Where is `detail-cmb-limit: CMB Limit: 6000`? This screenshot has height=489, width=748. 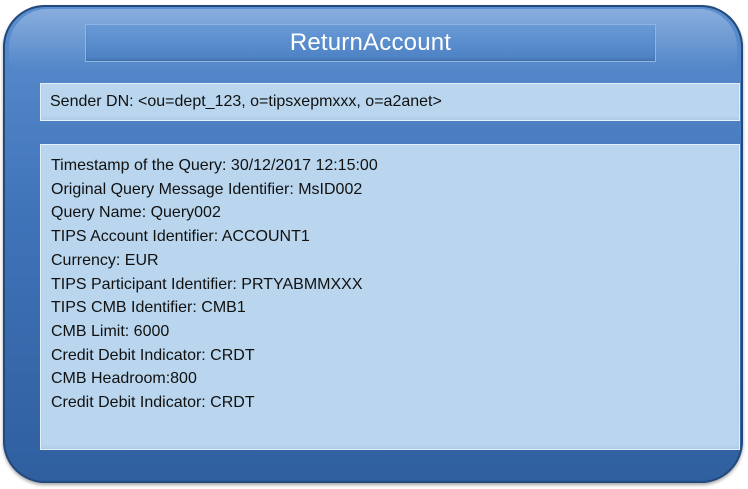
detail-cmb-limit: CMB Limit: 6000 is located at coordinates (110, 331).